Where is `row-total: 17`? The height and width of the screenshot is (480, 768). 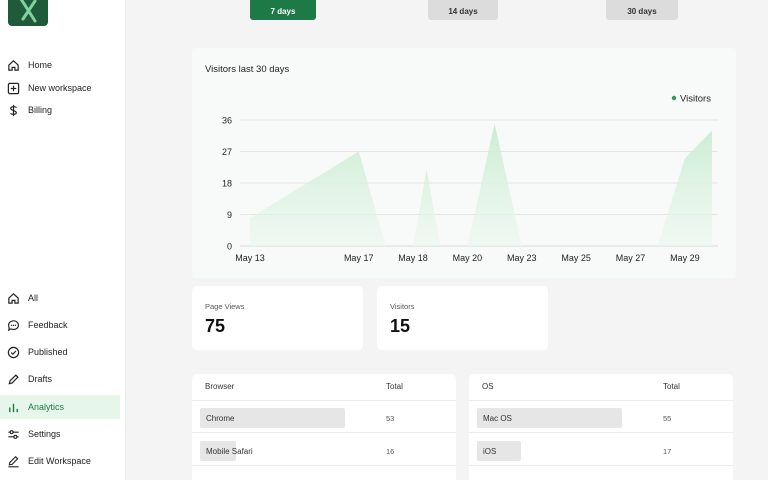
row-total: 17 is located at coordinates (667, 451).